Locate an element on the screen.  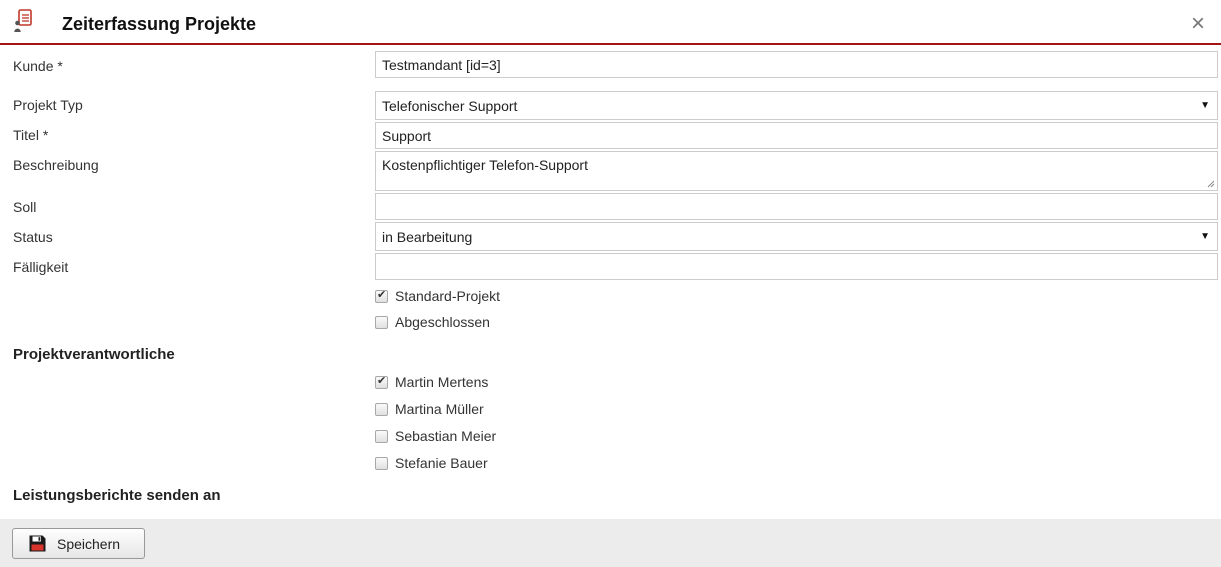
page-title: Zeiterfassung Projekte is located at coordinates (159, 24).